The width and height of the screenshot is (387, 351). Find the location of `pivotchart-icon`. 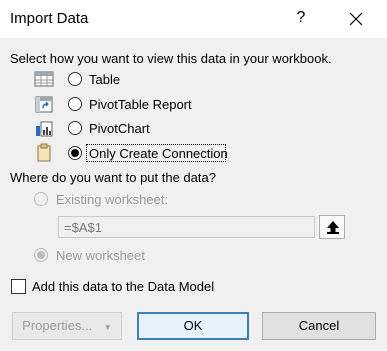

pivotchart-icon is located at coordinates (44, 129).